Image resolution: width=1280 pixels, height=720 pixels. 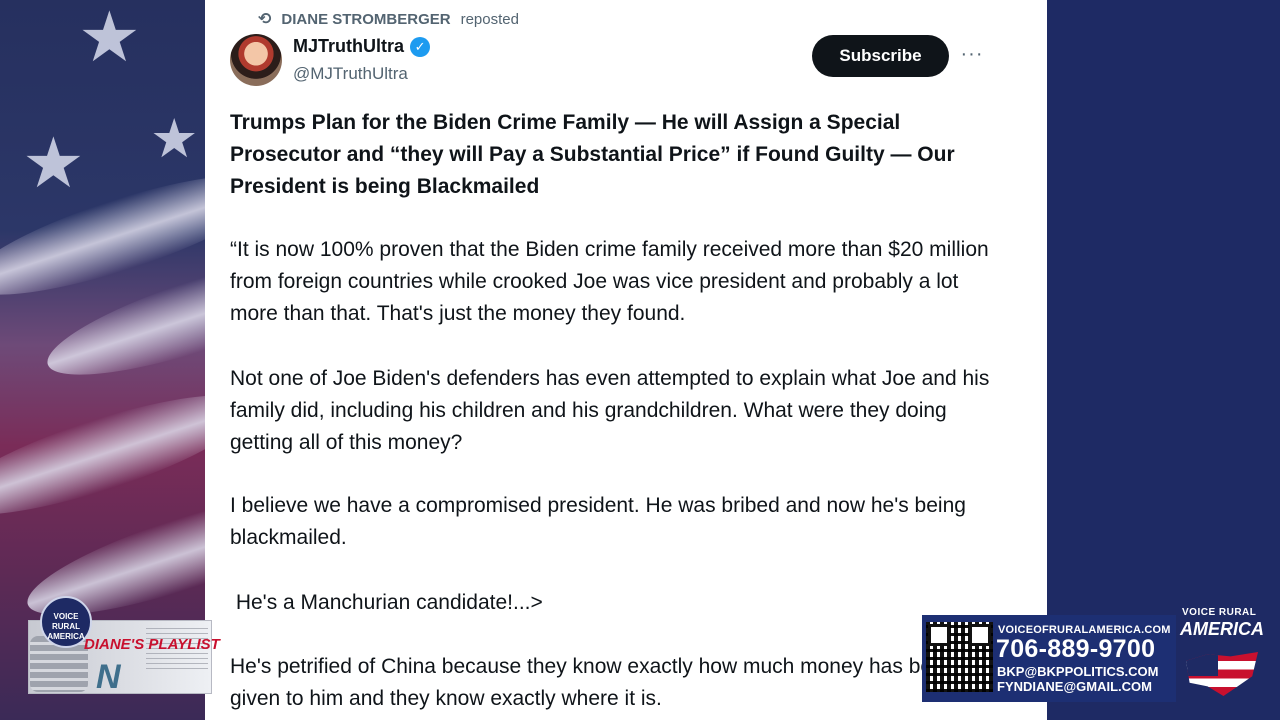 What do you see at coordinates (972, 56) in the screenshot?
I see `more-options-icon: ···` at bounding box center [972, 56].